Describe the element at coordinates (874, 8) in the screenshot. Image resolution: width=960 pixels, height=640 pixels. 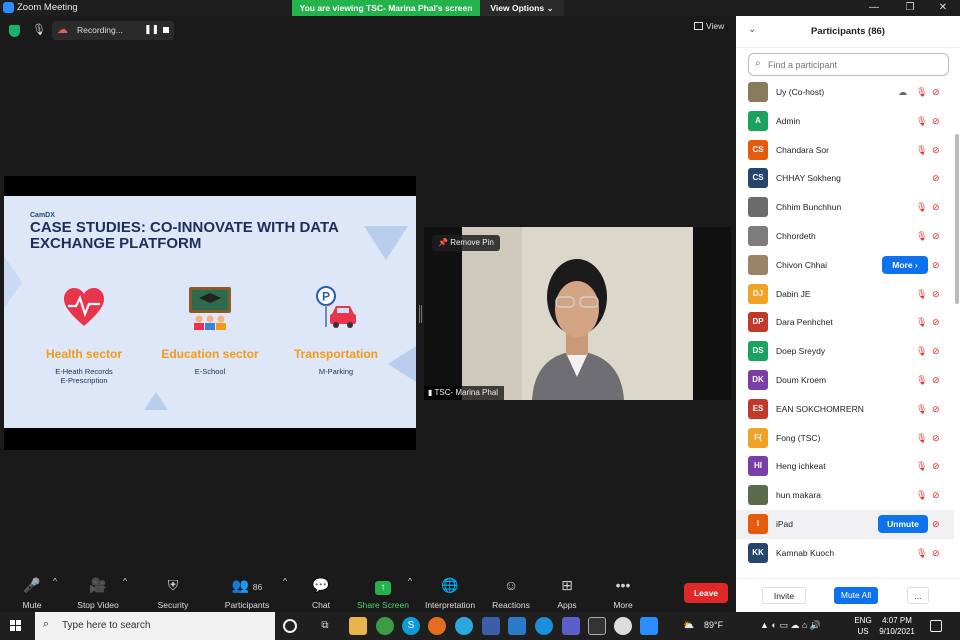
I see `minimize-button: —` at that location.